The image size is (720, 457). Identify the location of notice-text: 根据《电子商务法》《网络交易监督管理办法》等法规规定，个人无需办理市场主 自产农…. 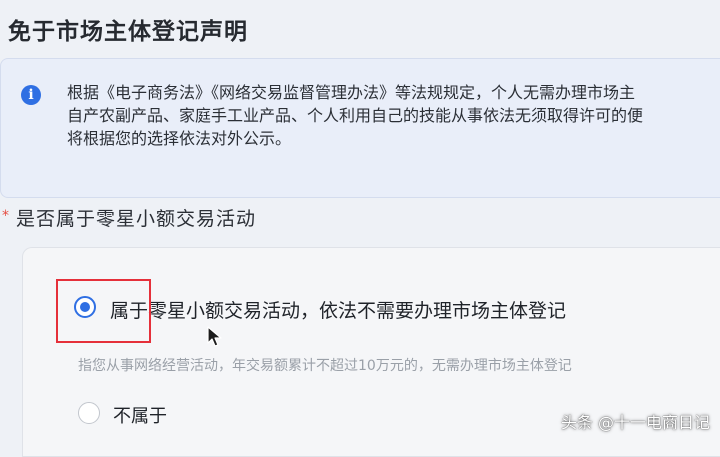
(393, 115).